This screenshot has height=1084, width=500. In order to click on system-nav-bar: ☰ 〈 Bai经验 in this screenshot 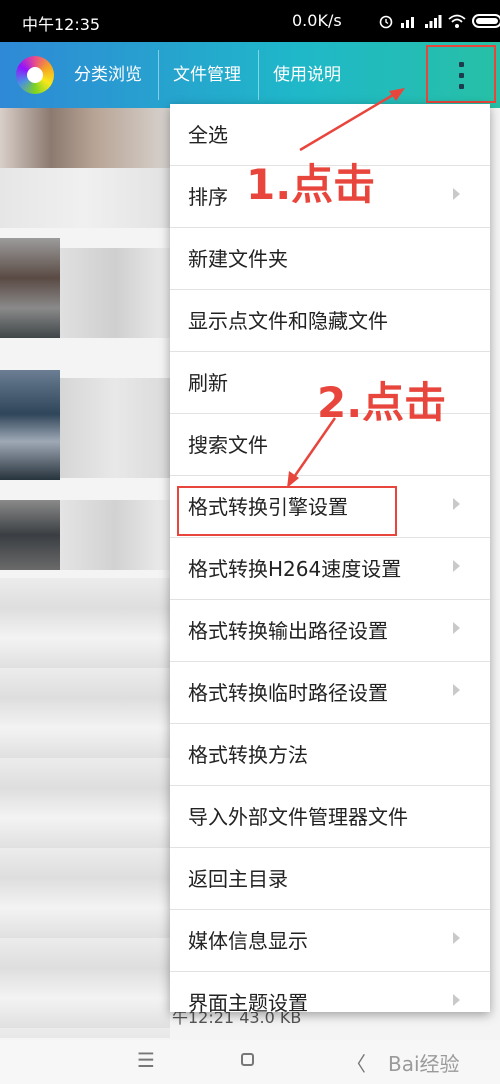, I will do `click(250, 1062)`.